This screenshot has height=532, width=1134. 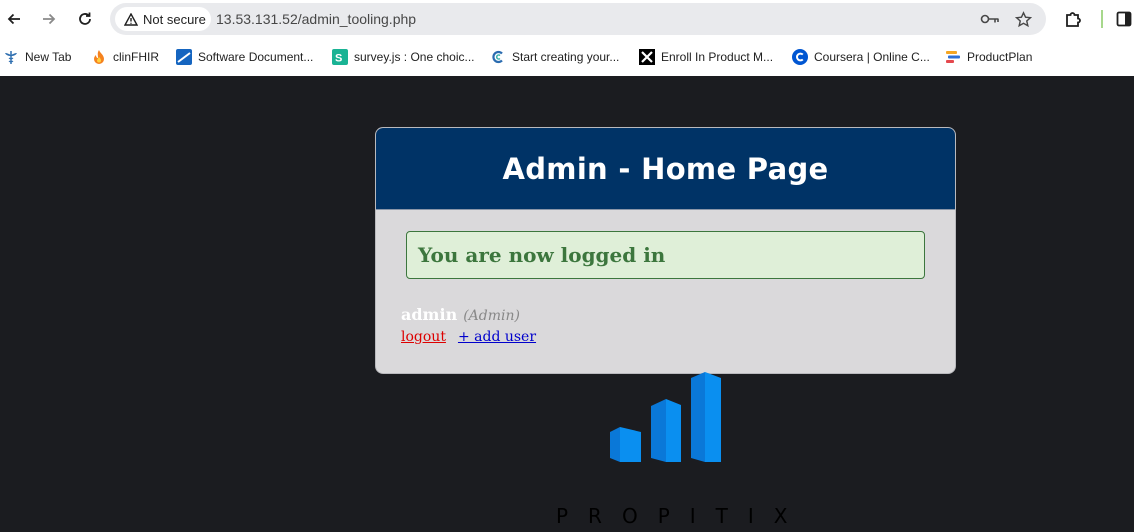 I want to click on warning-triangle-icon, so click(x=131, y=19).